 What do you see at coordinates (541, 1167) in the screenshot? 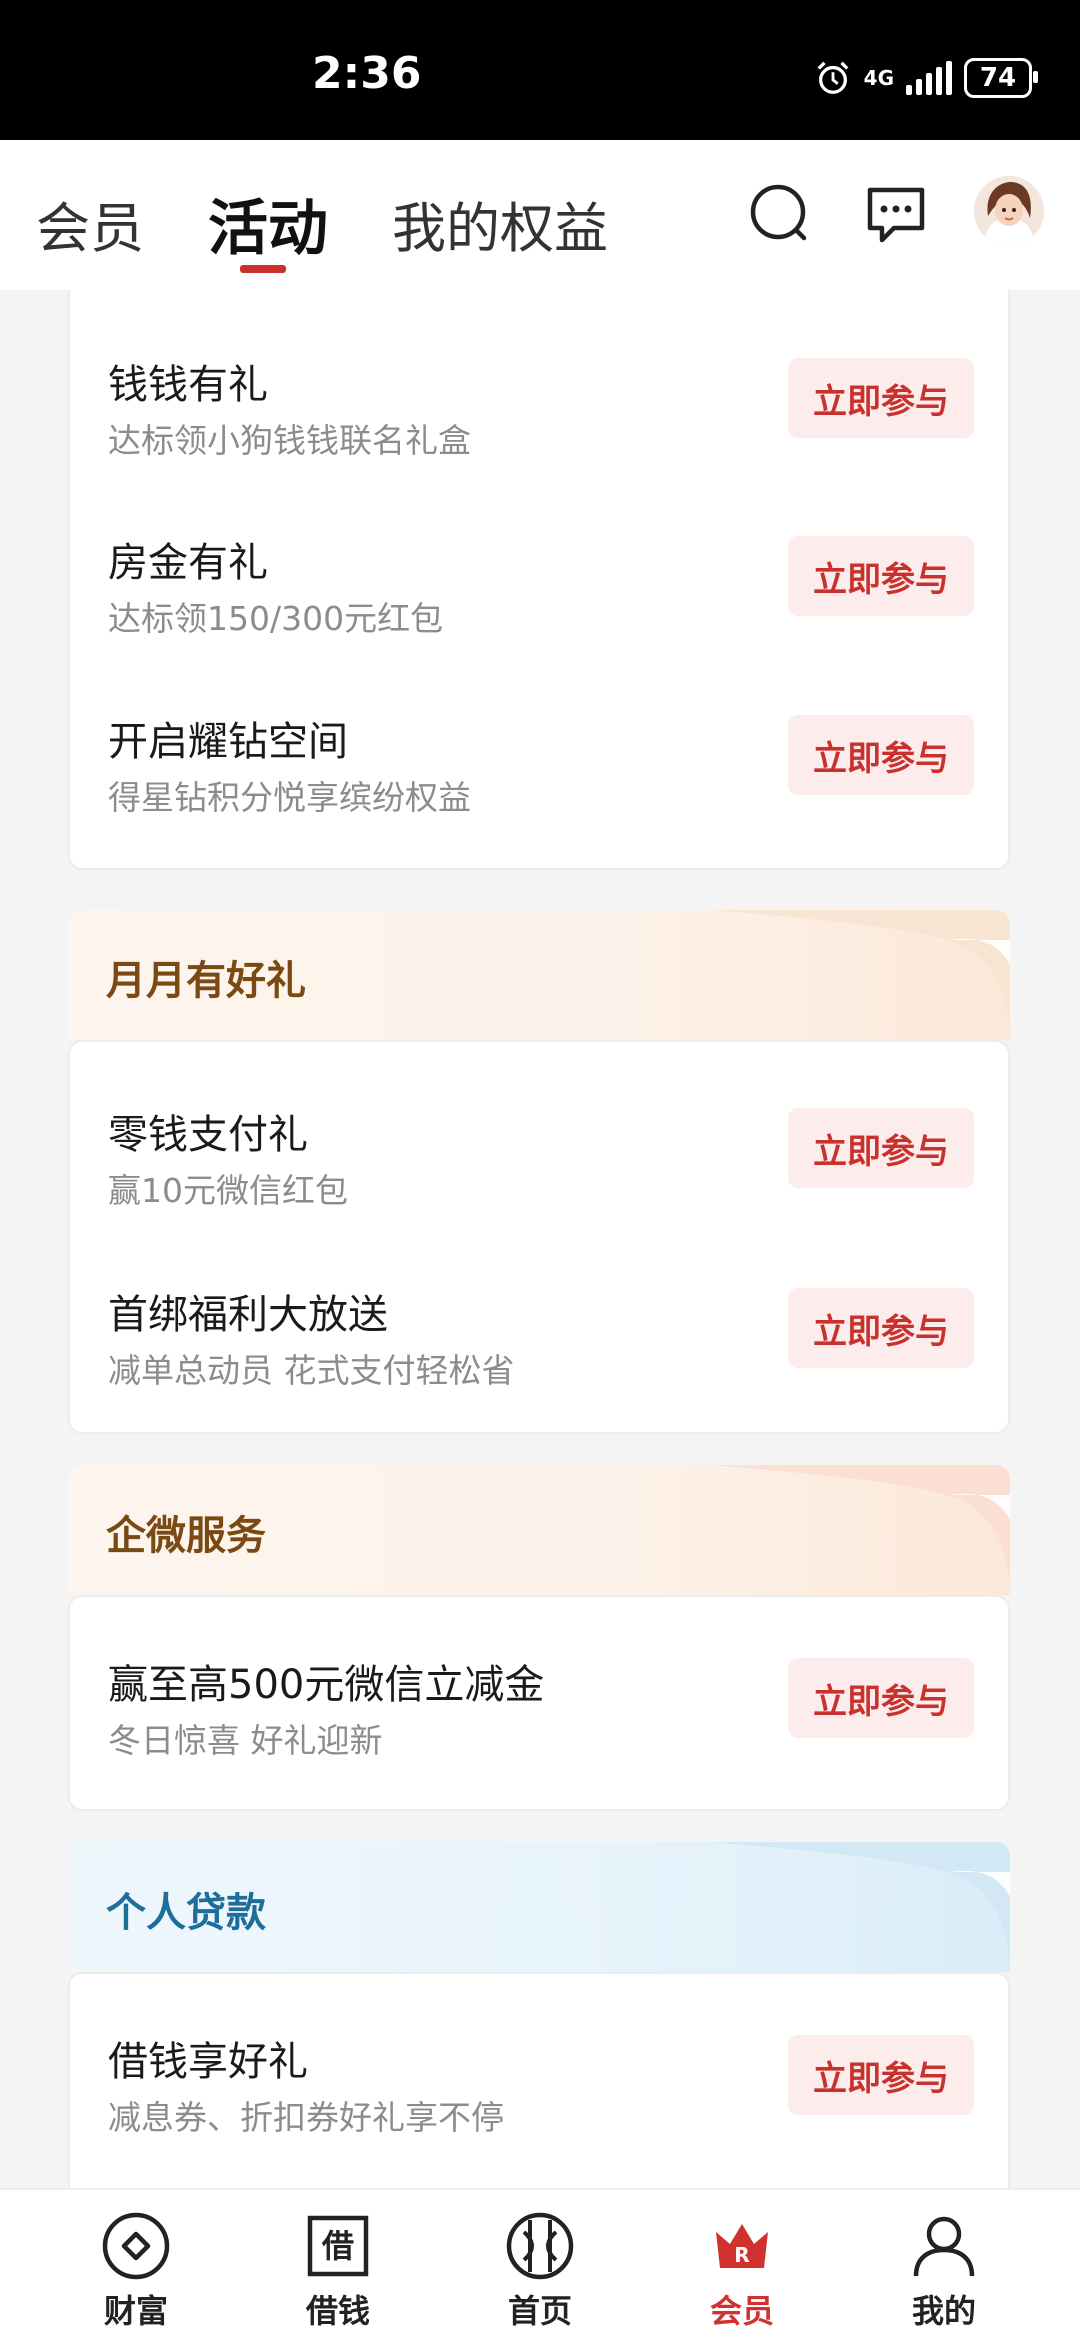
I see `list-item: 零钱支付礼 赢10元微信红包 立即参与` at bounding box center [541, 1167].